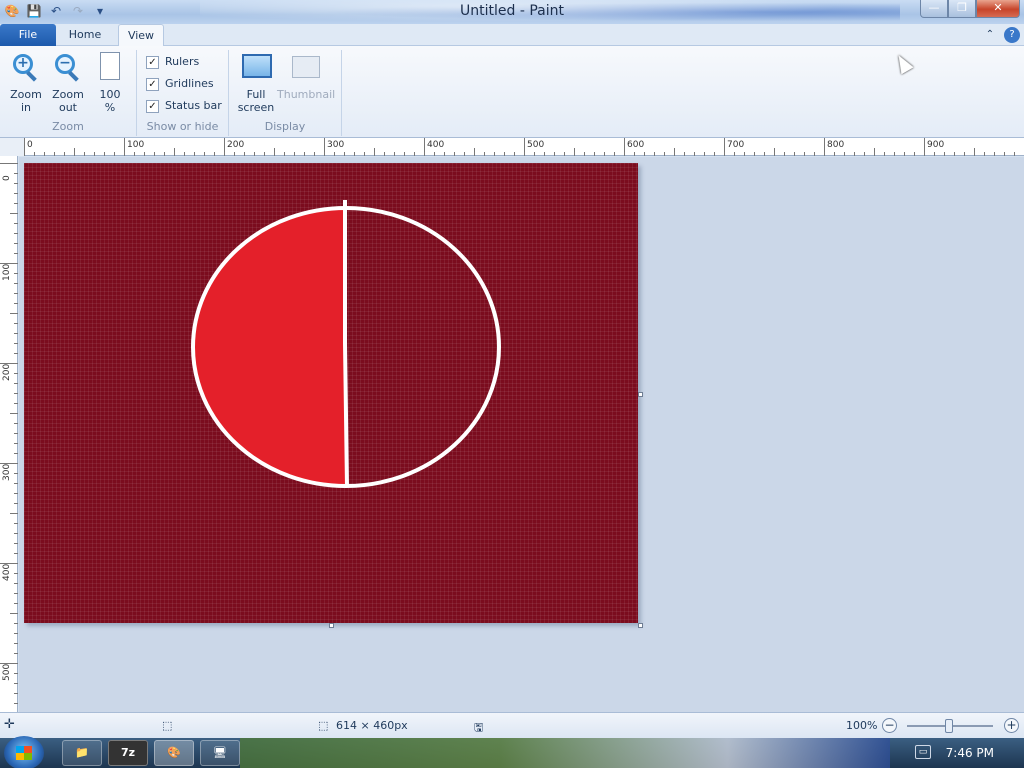  What do you see at coordinates (565, 753) in the screenshot?
I see `taskbar-background` at bounding box center [565, 753].